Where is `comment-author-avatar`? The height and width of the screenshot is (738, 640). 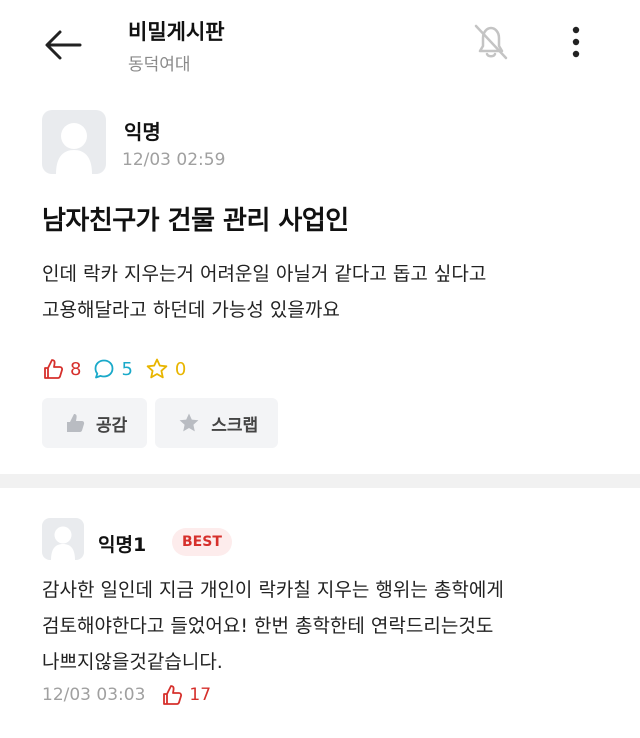 comment-author-avatar is located at coordinates (63, 539).